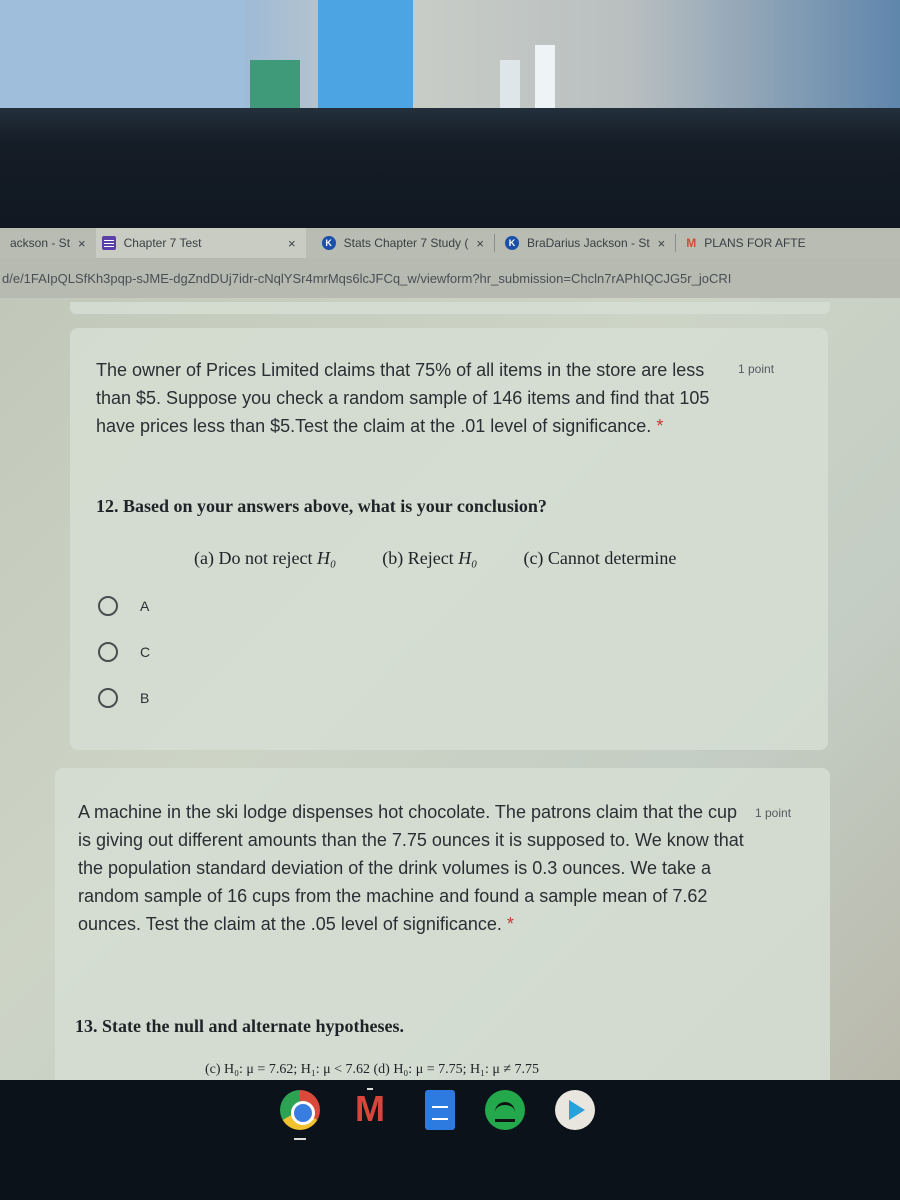  I want to click on background-cup, so click(275, 85).